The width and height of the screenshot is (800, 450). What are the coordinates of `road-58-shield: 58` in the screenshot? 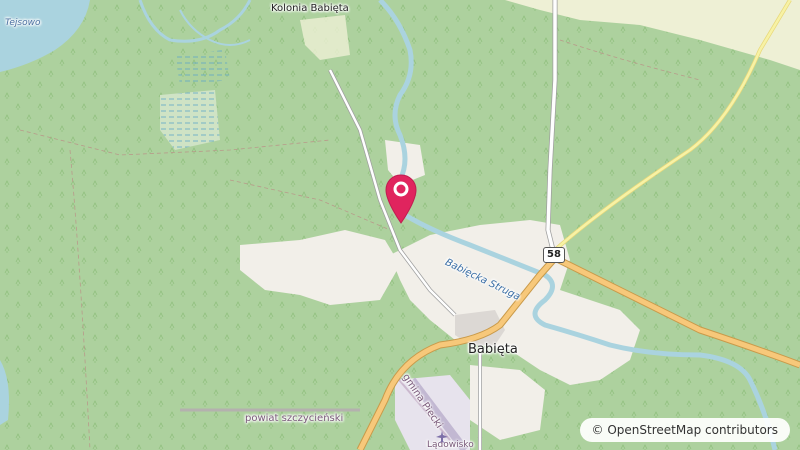 It's located at (554, 255).